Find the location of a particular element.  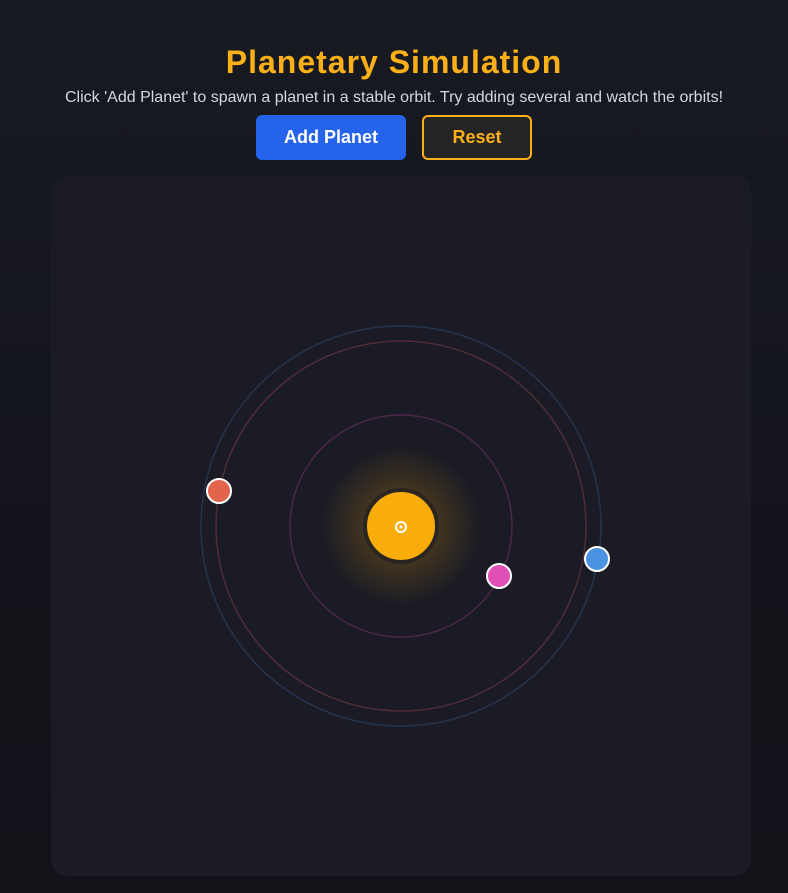

page-title: Planetary Simulation is located at coordinates (394, 62).